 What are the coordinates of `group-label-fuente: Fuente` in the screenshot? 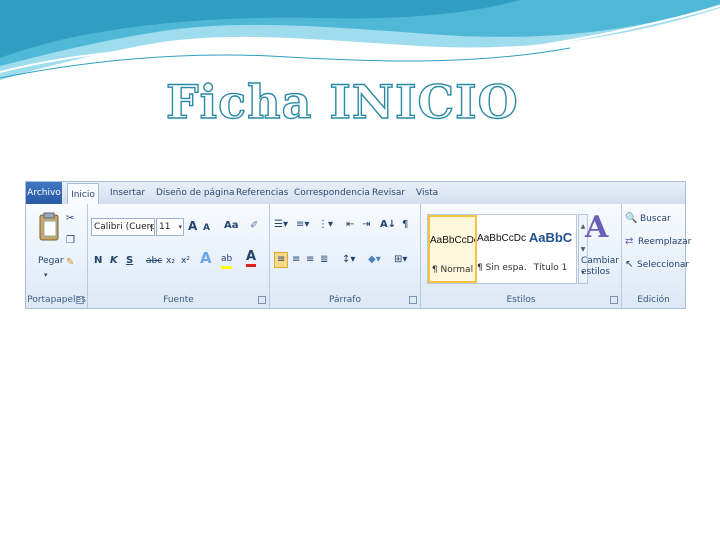 It's located at (178, 300).